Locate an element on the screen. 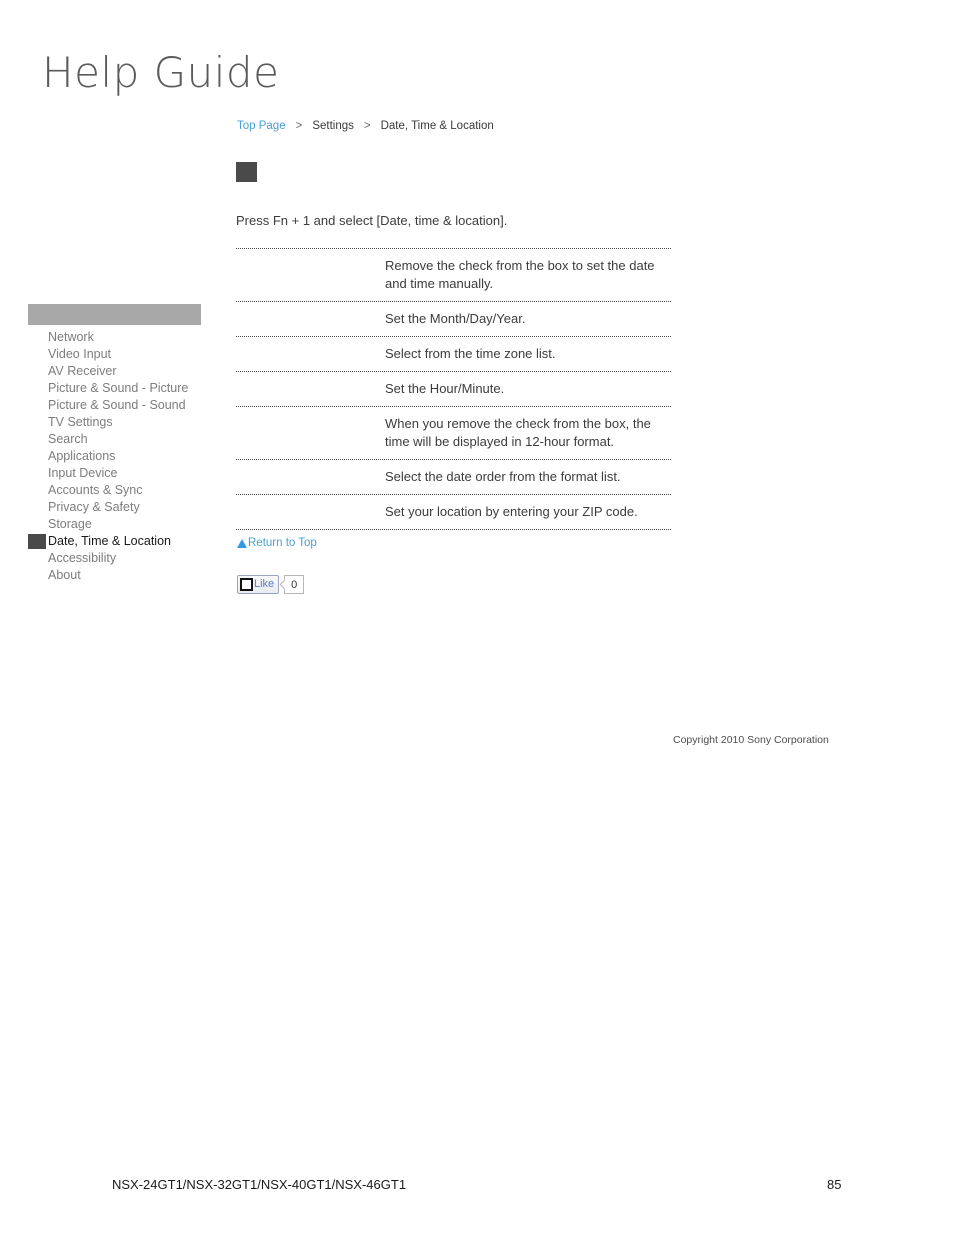 The image size is (954, 1235). sidebar-item-video-input: Video Input is located at coordinates (114, 354).